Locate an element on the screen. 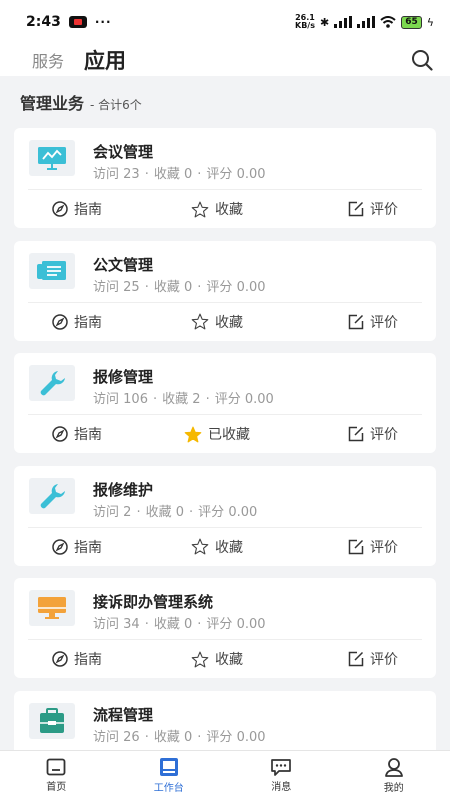 The width and height of the screenshot is (450, 800). app-card: 报修管理 访问 106 · 收藏 2 · 评分 0.00 指南 已收藏 评价 is located at coordinates (225, 403).